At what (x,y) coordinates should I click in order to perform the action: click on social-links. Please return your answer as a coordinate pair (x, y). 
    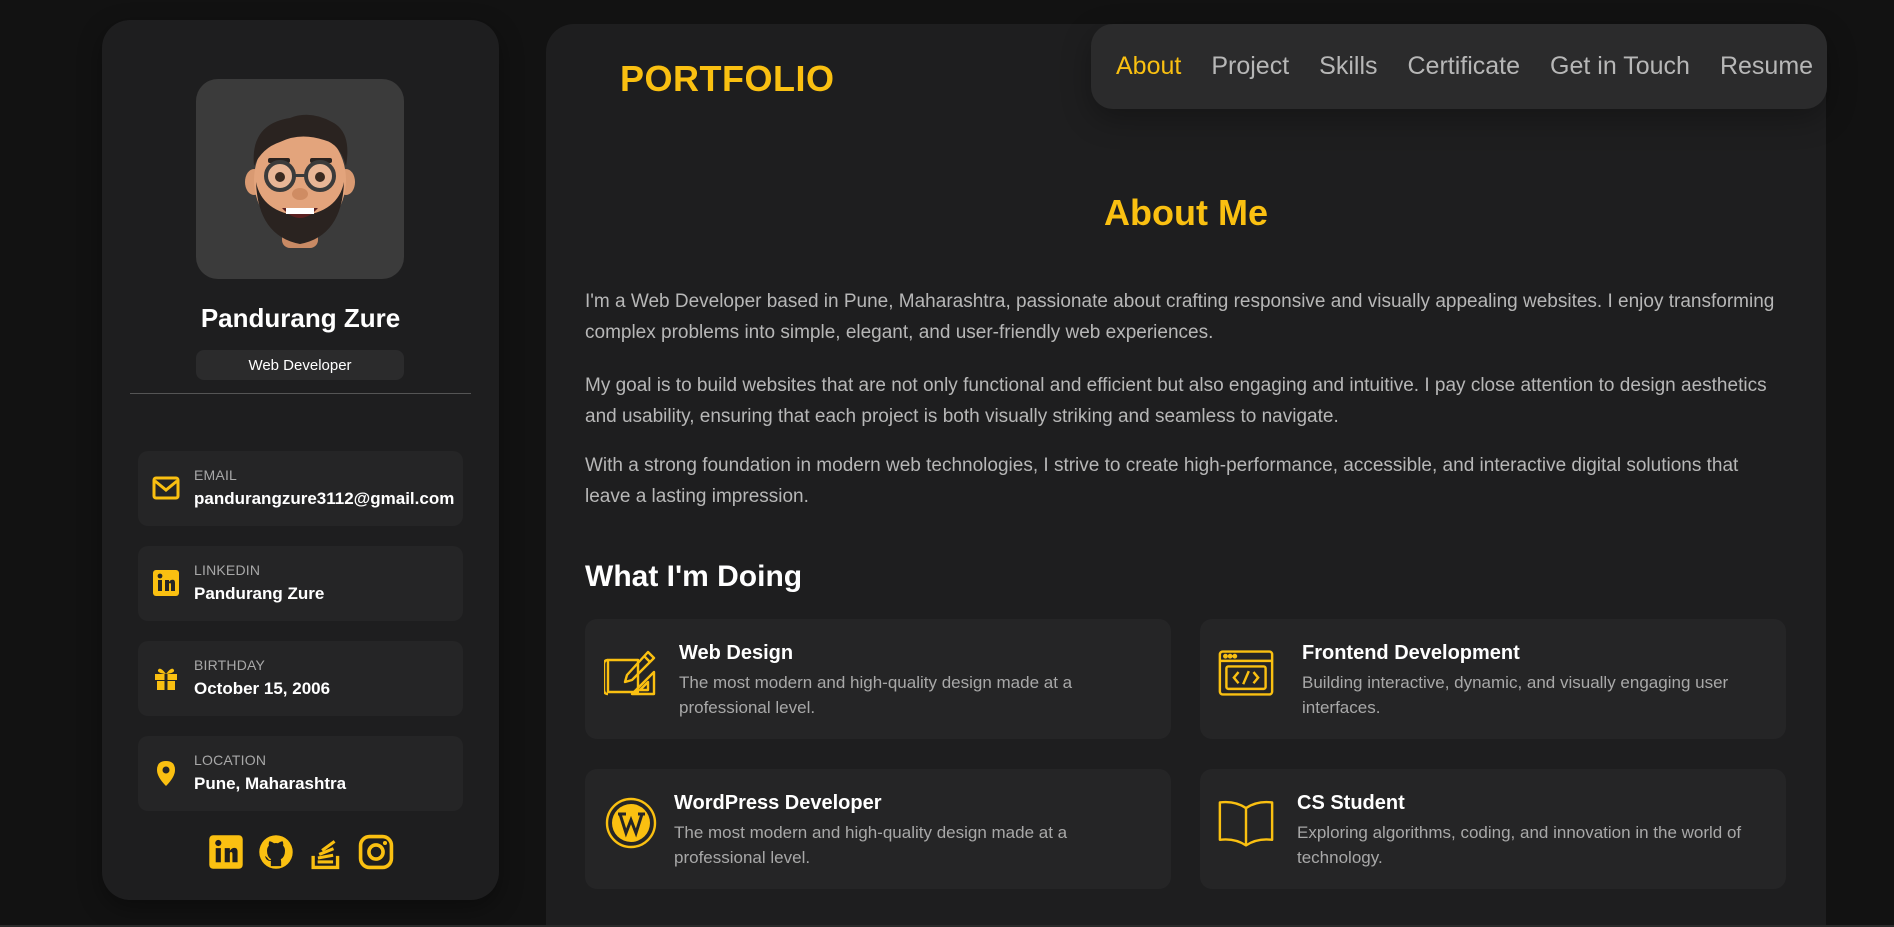
    Looking at the image, I should click on (300, 852).